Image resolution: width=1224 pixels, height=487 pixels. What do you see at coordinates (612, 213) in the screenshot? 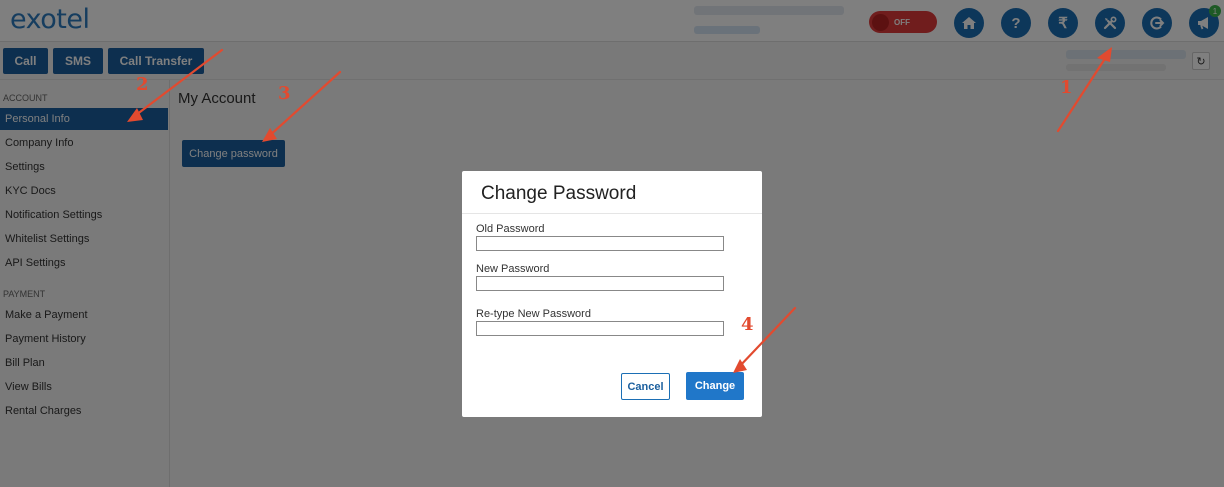
I see `dialog-divider` at bounding box center [612, 213].